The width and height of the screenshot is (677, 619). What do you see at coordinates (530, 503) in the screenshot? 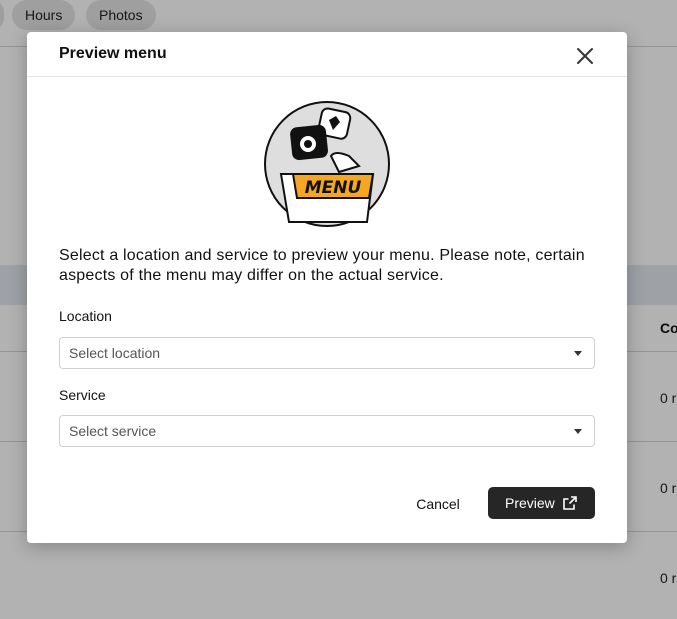
I see `preview-button-label: Preview` at bounding box center [530, 503].